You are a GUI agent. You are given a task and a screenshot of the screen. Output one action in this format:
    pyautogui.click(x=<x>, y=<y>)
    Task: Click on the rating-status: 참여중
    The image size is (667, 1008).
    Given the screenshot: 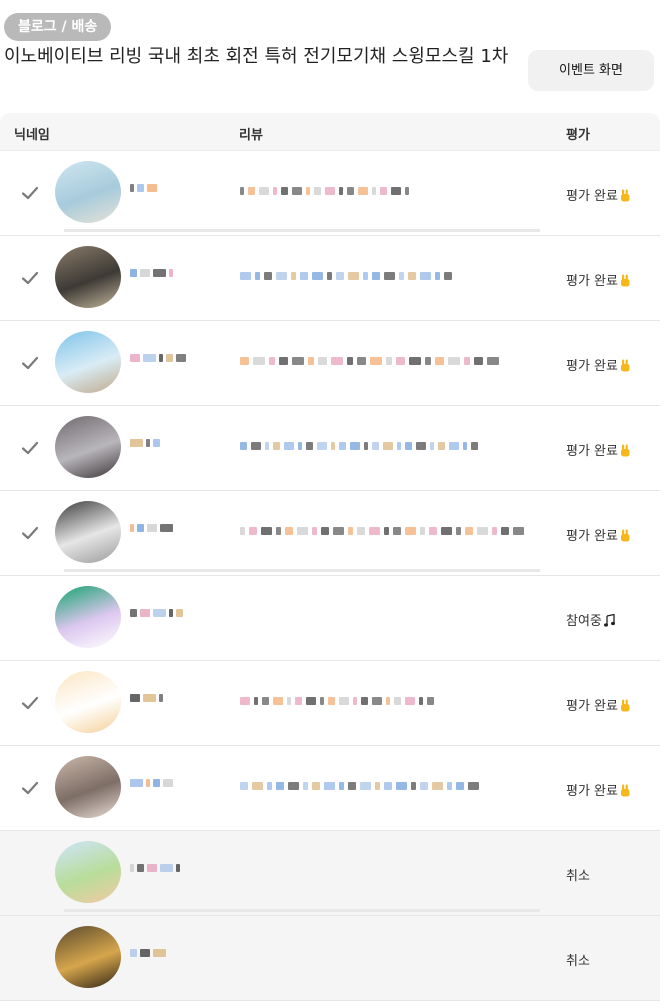 What is the action you would take?
    pyautogui.click(x=590, y=619)
    